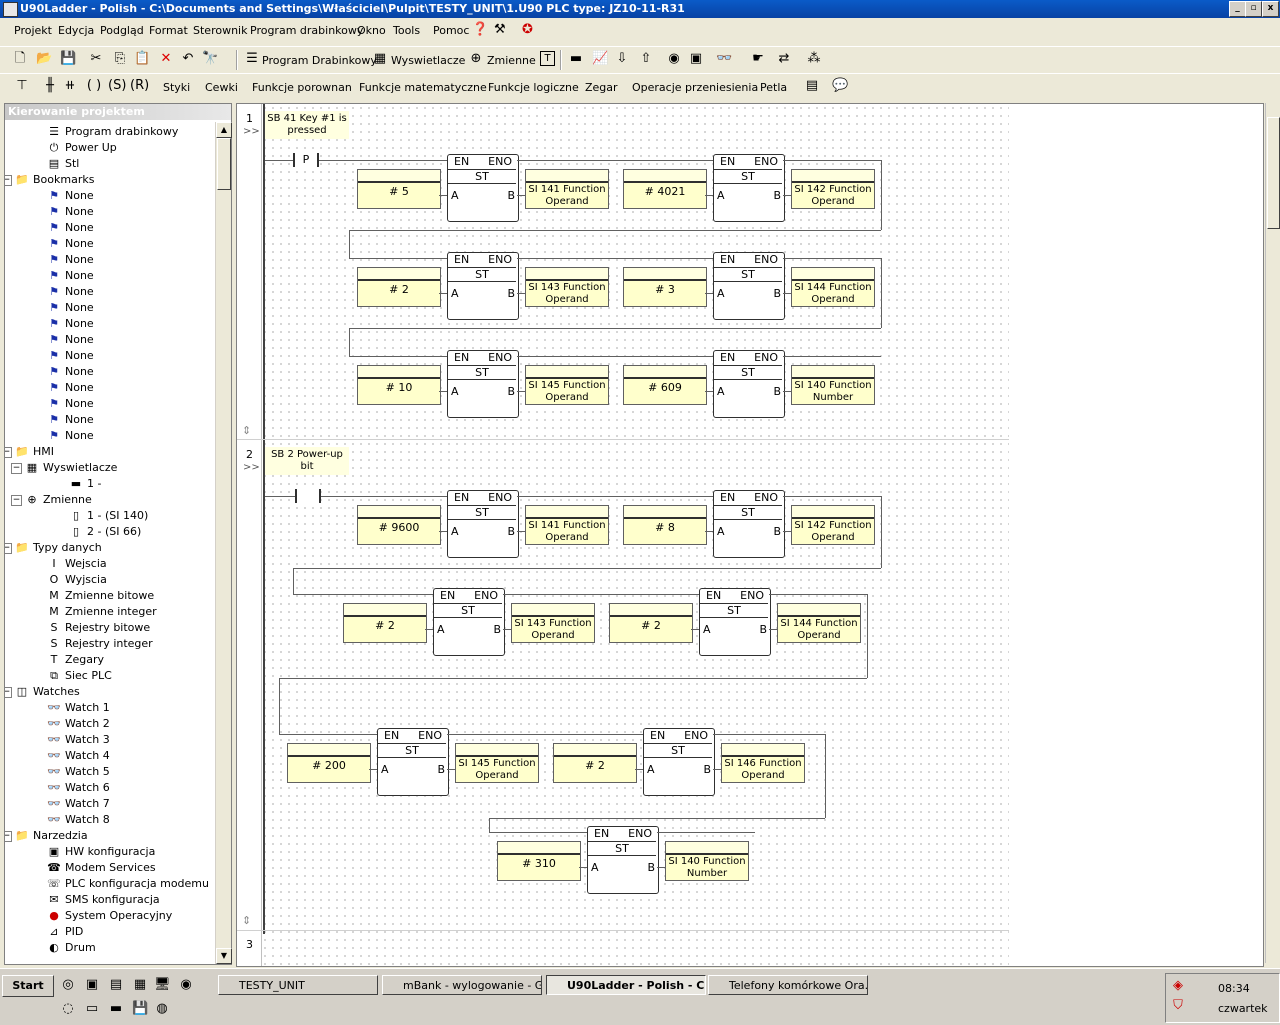 This screenshot has height=1025, width=1280. What do you see at coordinates (51, 836) in the screenshot?
I see `tree-item: 📁 Narzedzia` at bounding box center [51, 836].